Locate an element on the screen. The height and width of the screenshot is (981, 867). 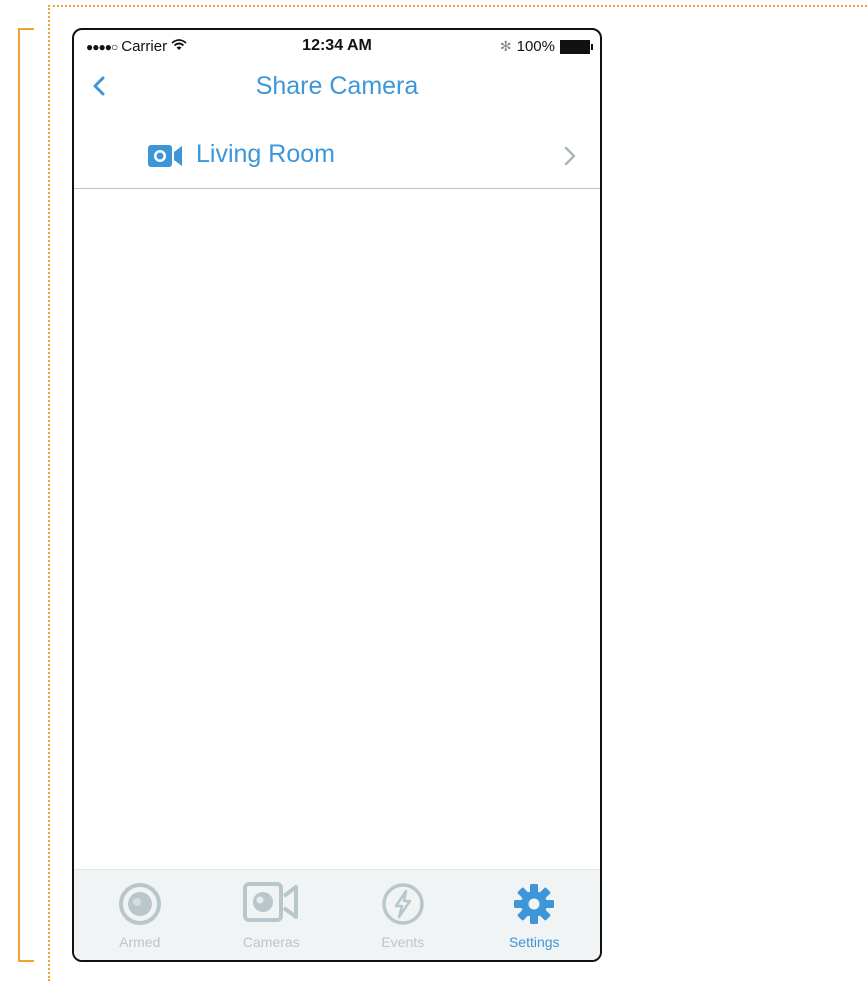
gear-icon is located at coordinates (534, 906).